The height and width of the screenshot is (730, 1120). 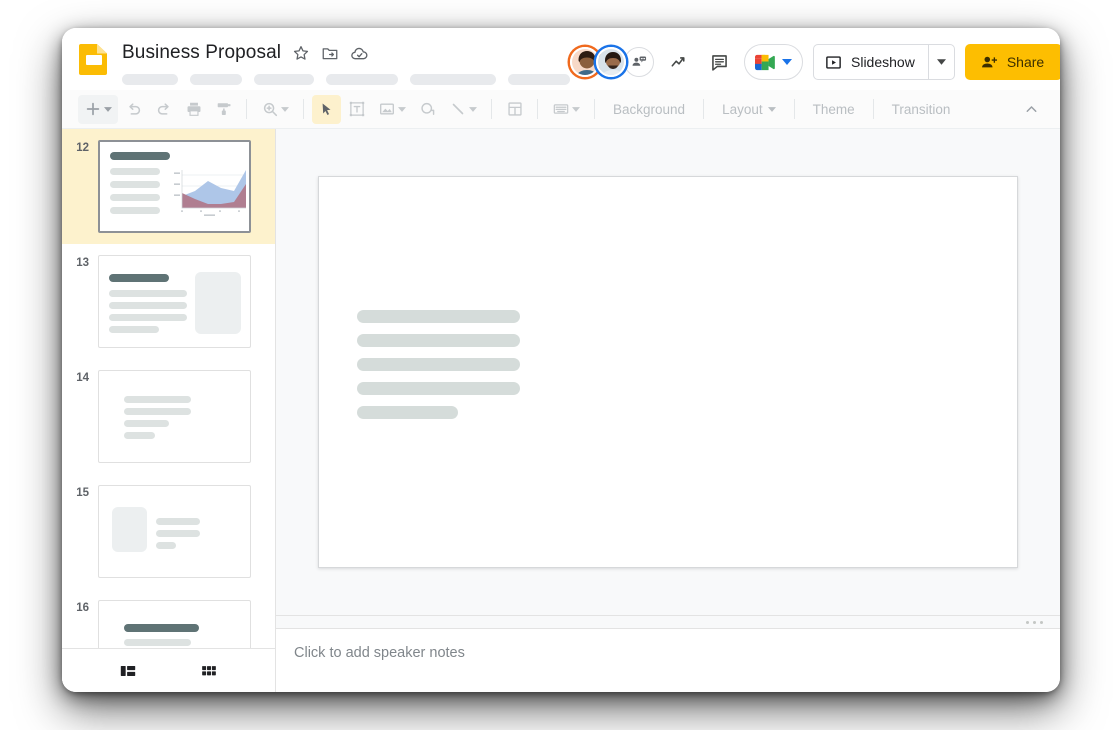 I want to click on comment-history-icon, so click(x=719, y=62).